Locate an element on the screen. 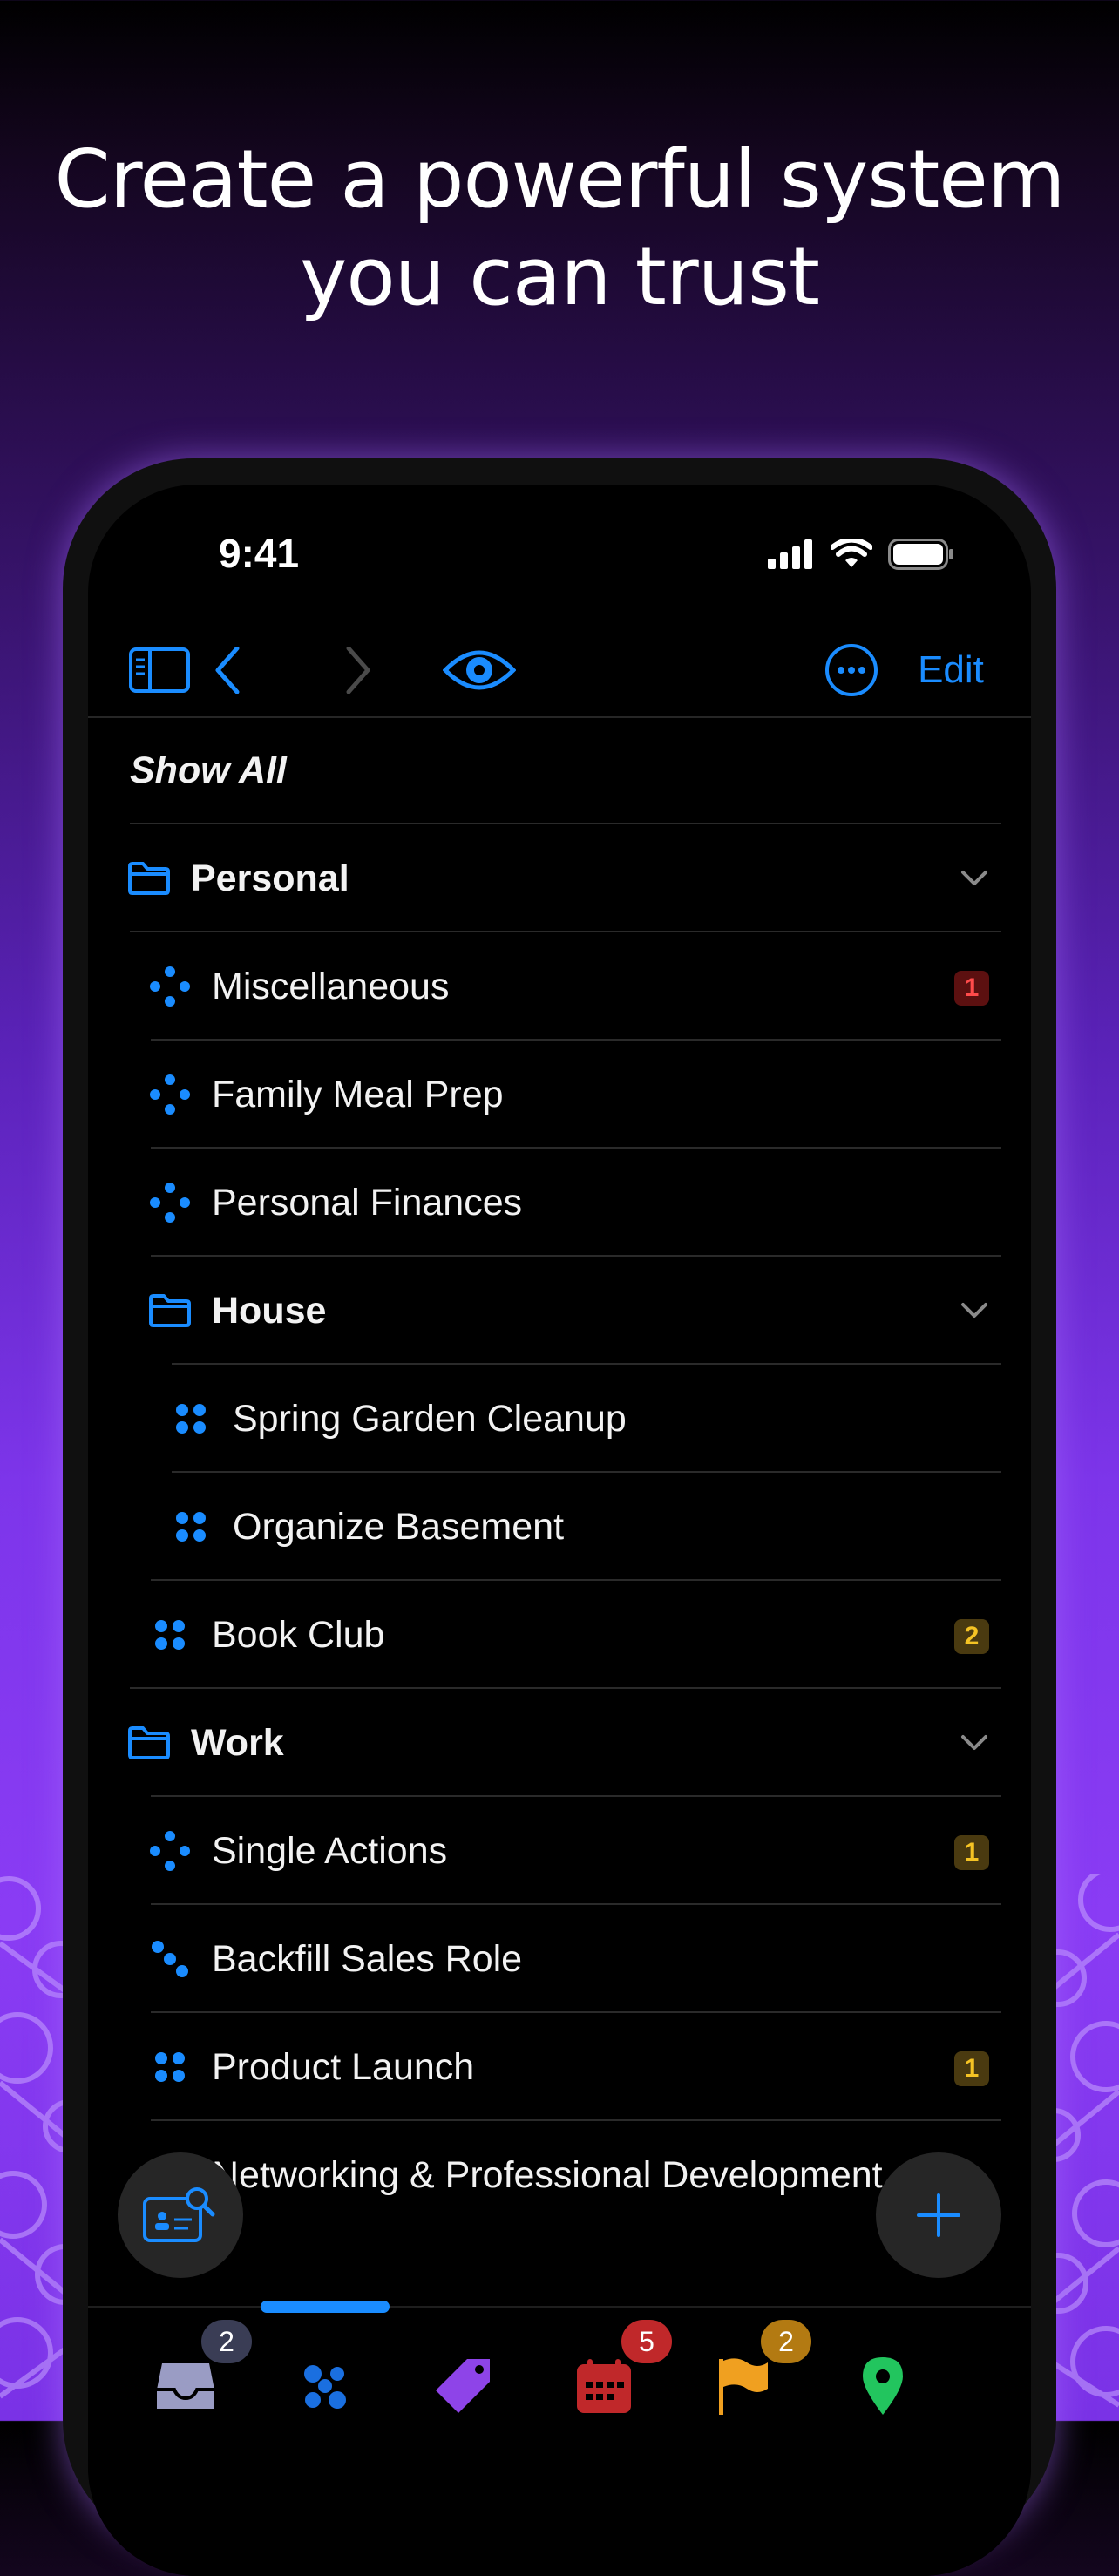 This screenshot has width=1119, height=2576. eye-icon is located at coordinates (480, 670).